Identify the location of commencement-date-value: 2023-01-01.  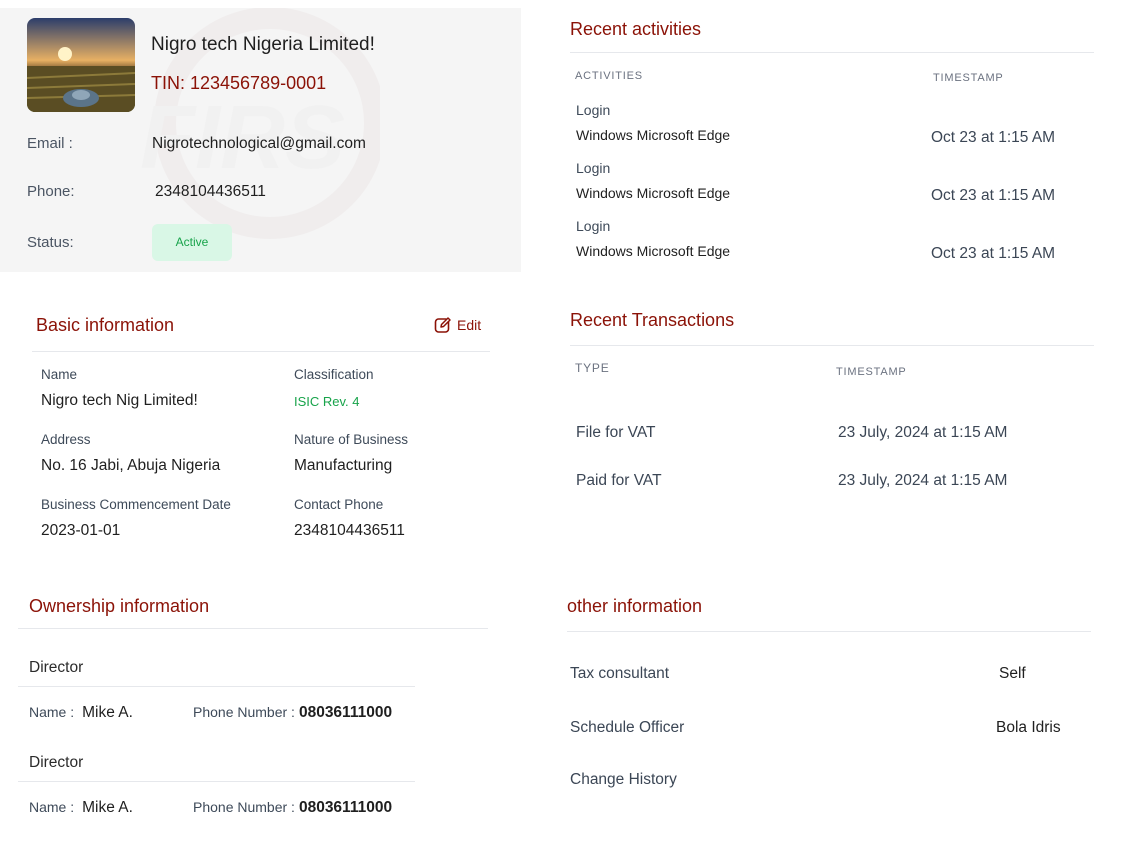
(81, 530).